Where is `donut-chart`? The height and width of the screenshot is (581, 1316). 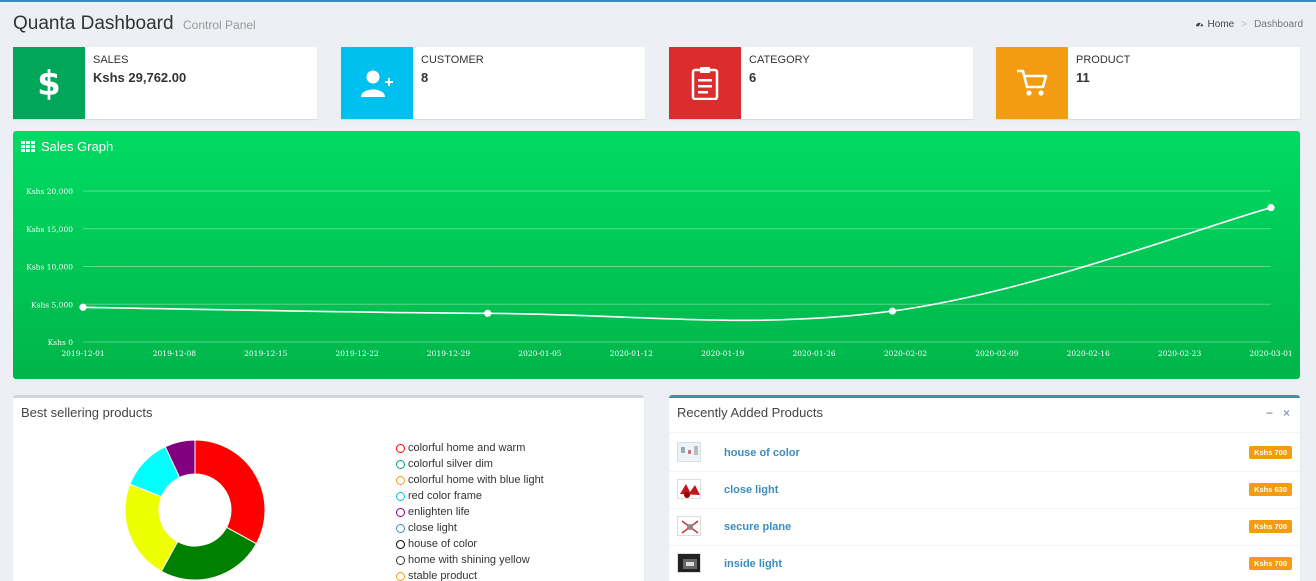 donut-chart is located at coordinates (195, 510).